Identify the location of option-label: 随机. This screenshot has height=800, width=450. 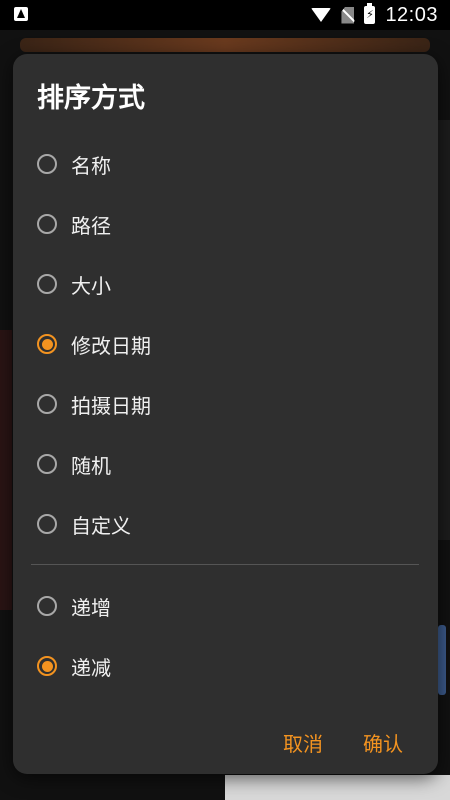
(91, 465).